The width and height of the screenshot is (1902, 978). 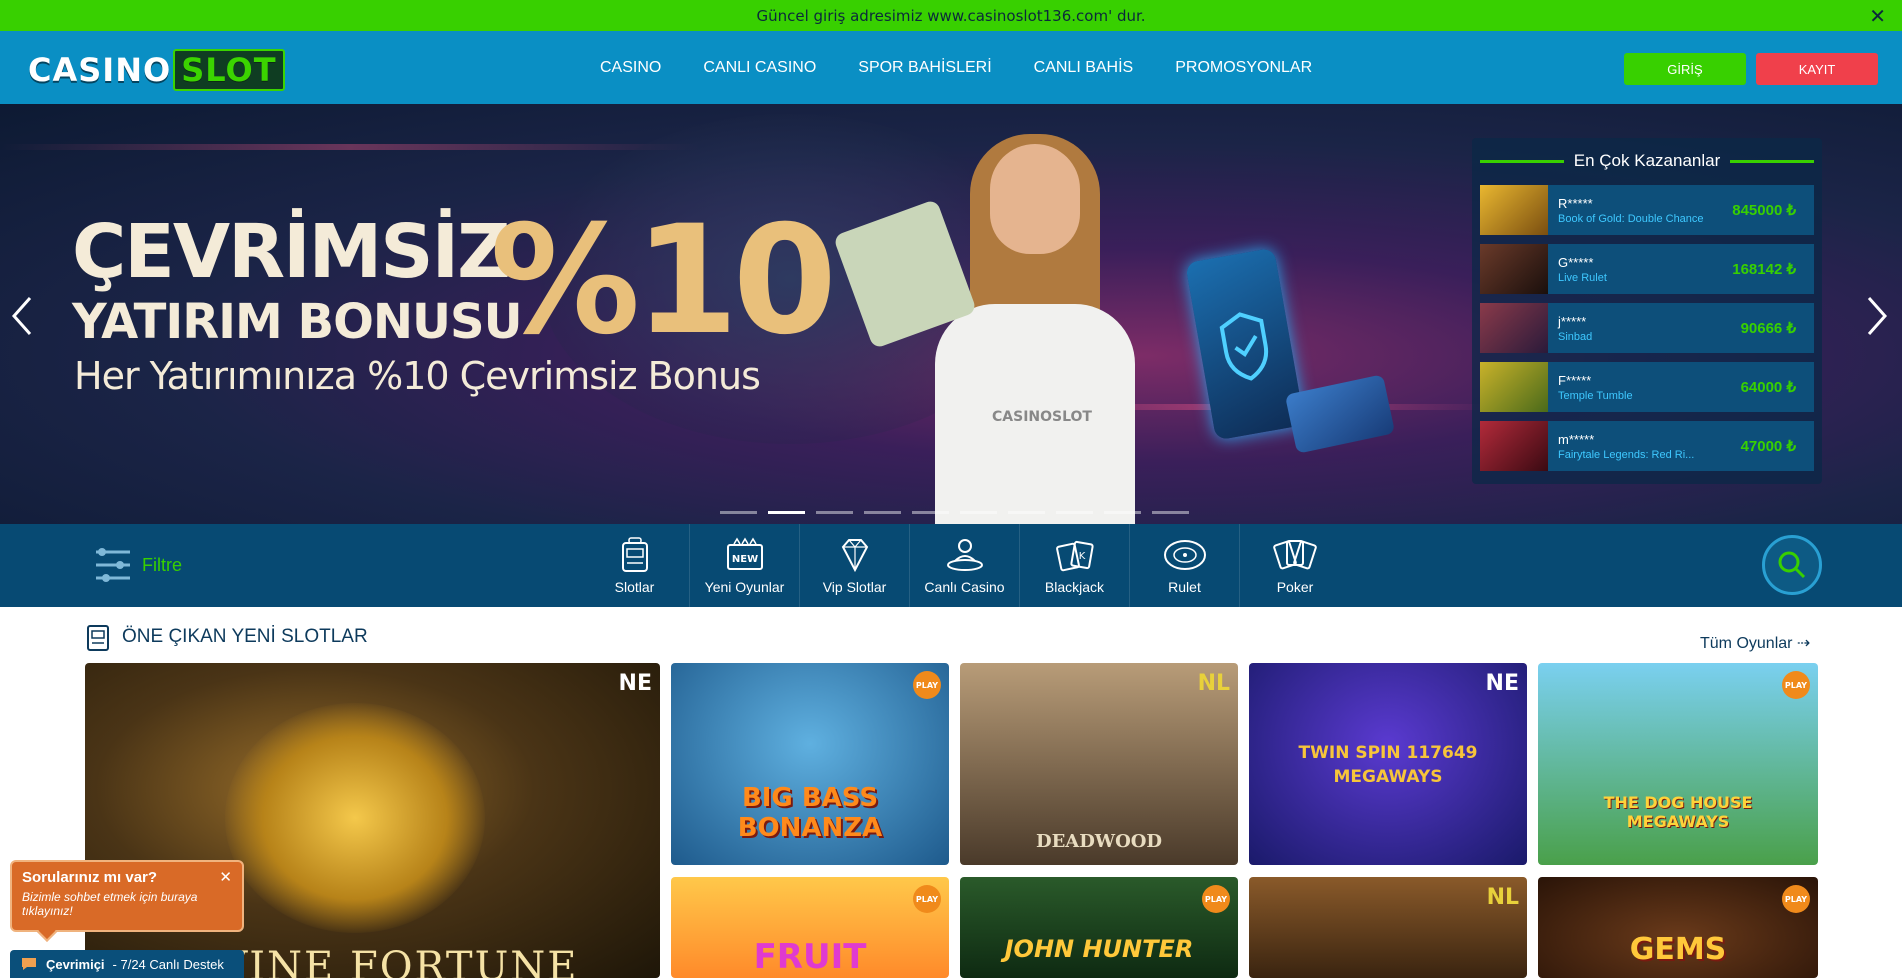 What do you see at coordinates (1074, 555) in the screenshot?
I see `cards-icon: K` at bounding box center [1074, 555].